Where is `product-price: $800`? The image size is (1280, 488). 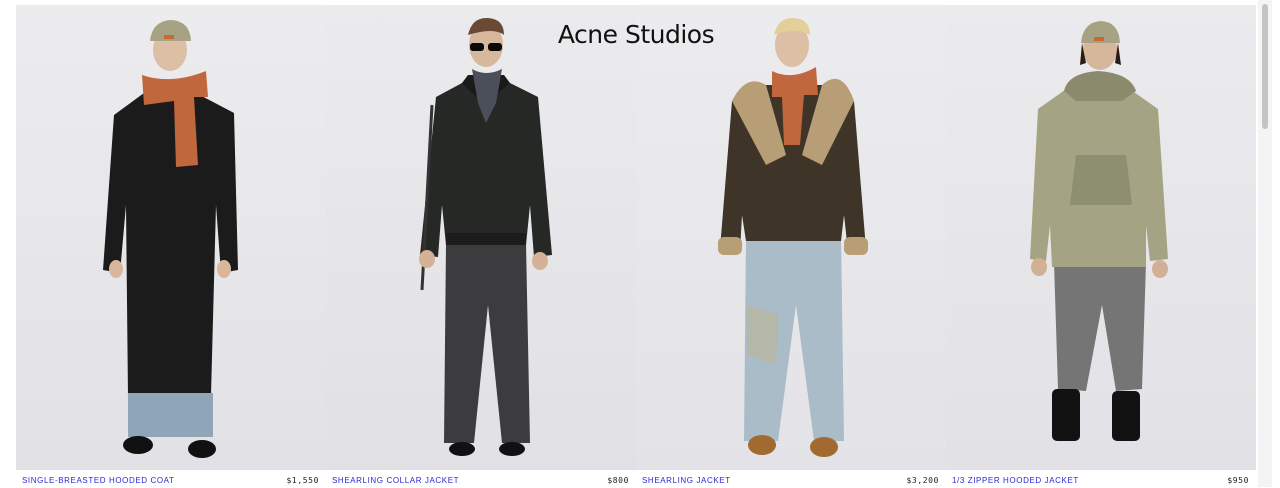 product-price: $800 is located at coordinates (618, 480).